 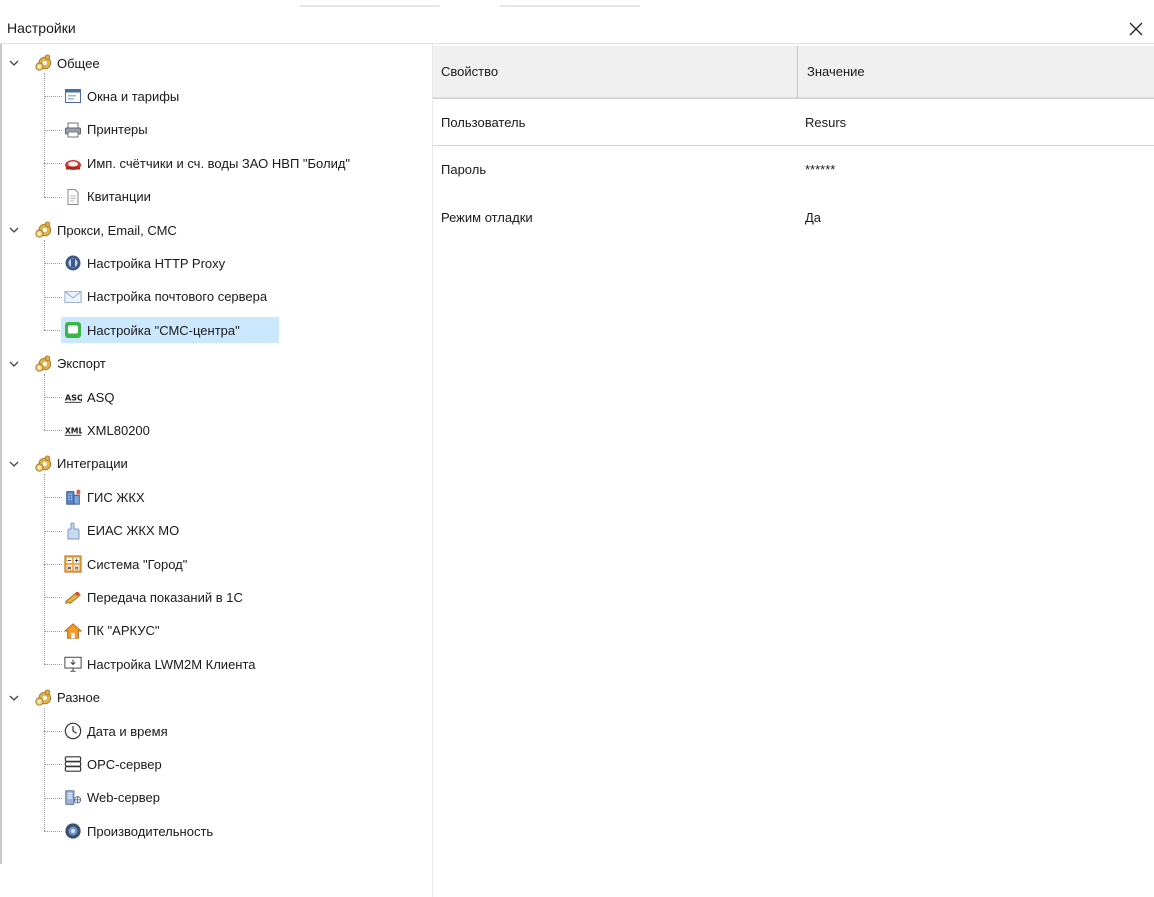 What do you see at coordinates (73, 631) in the screenshot?
I see `house-icon` at bounding box center [73, 631].